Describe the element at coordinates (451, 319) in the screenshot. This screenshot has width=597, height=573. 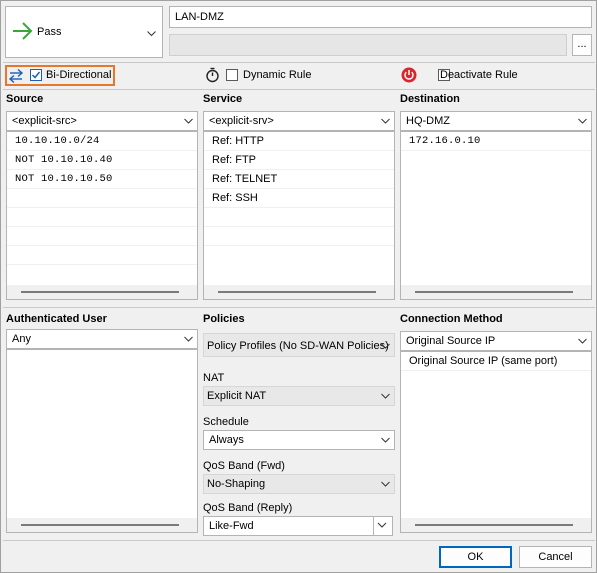
I see `connection-method-title: Connection Method` at that location.